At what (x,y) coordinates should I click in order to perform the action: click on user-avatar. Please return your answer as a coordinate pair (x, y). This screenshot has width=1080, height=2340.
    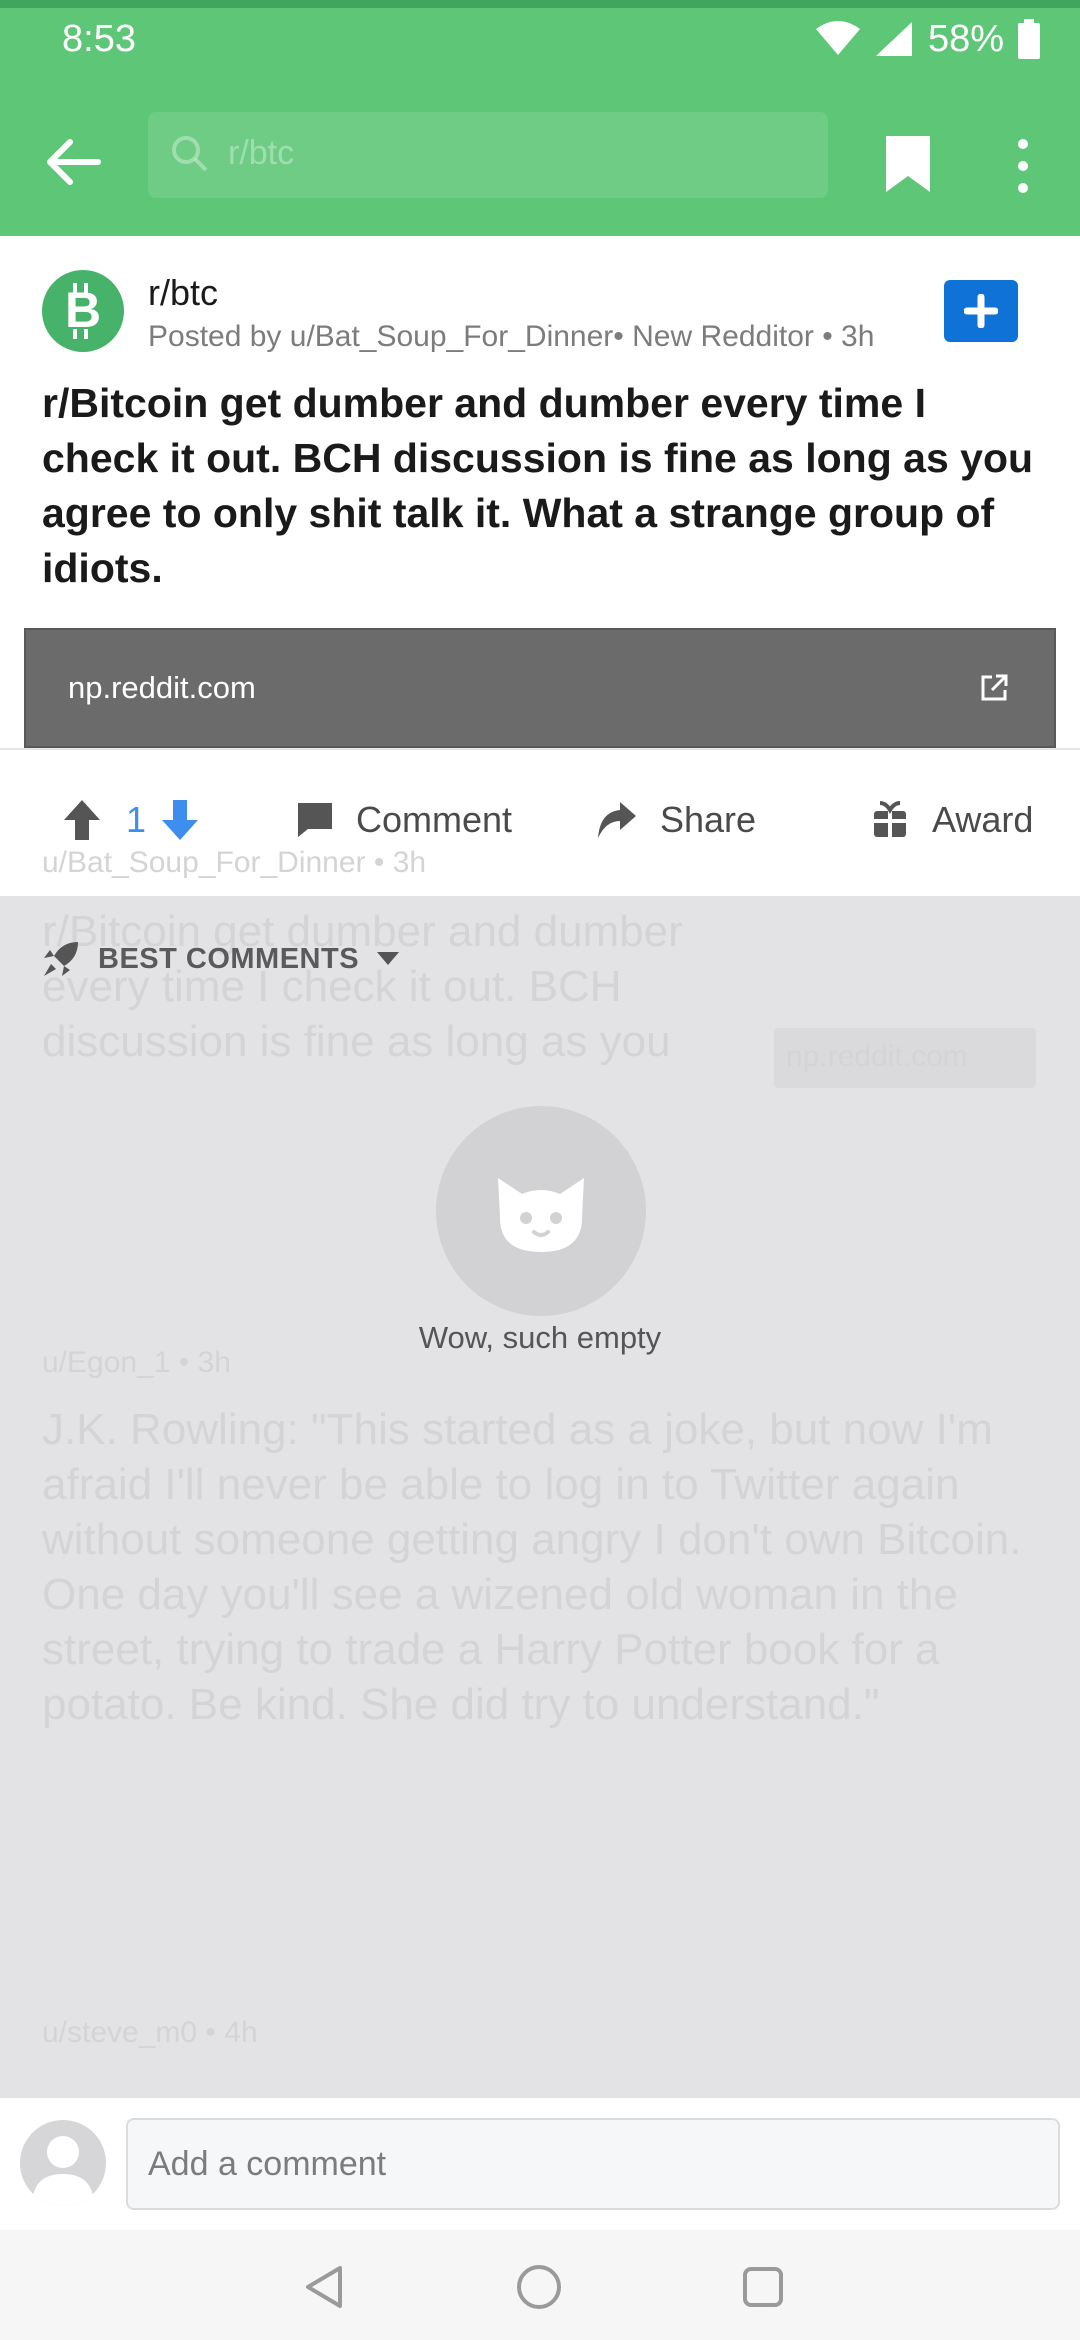
    Looking at the image, I should click on (63, 2163).